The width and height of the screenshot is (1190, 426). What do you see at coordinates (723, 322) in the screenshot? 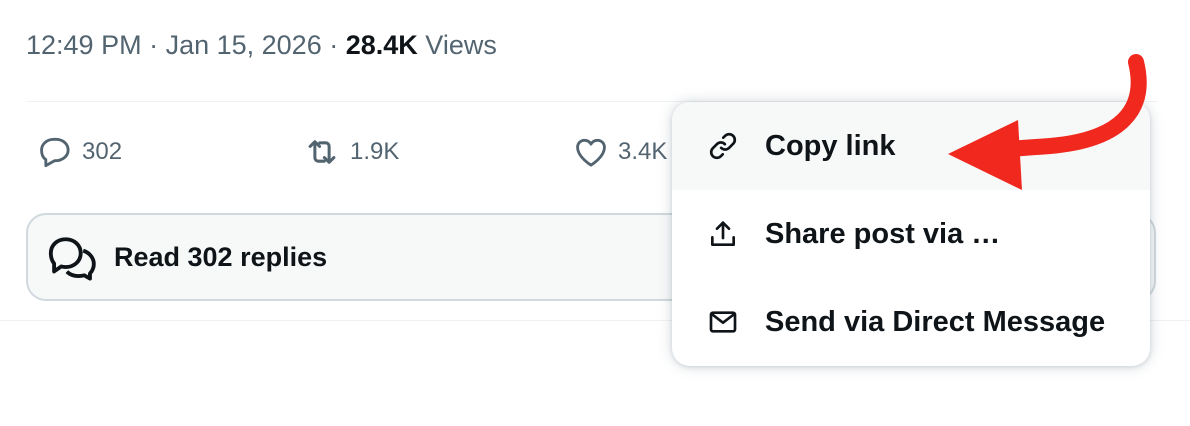
I see `envelope-icon` at bounding box center [723, 322].